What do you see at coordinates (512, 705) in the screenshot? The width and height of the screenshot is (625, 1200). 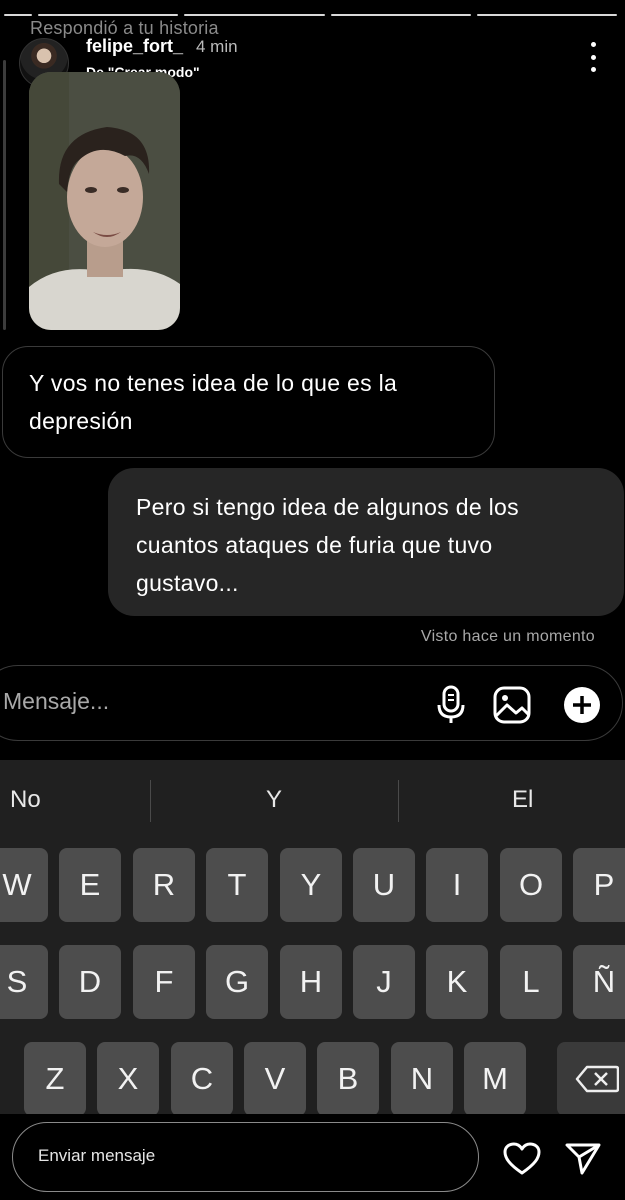 I see `image-icon` at bounding box center [512, 705].